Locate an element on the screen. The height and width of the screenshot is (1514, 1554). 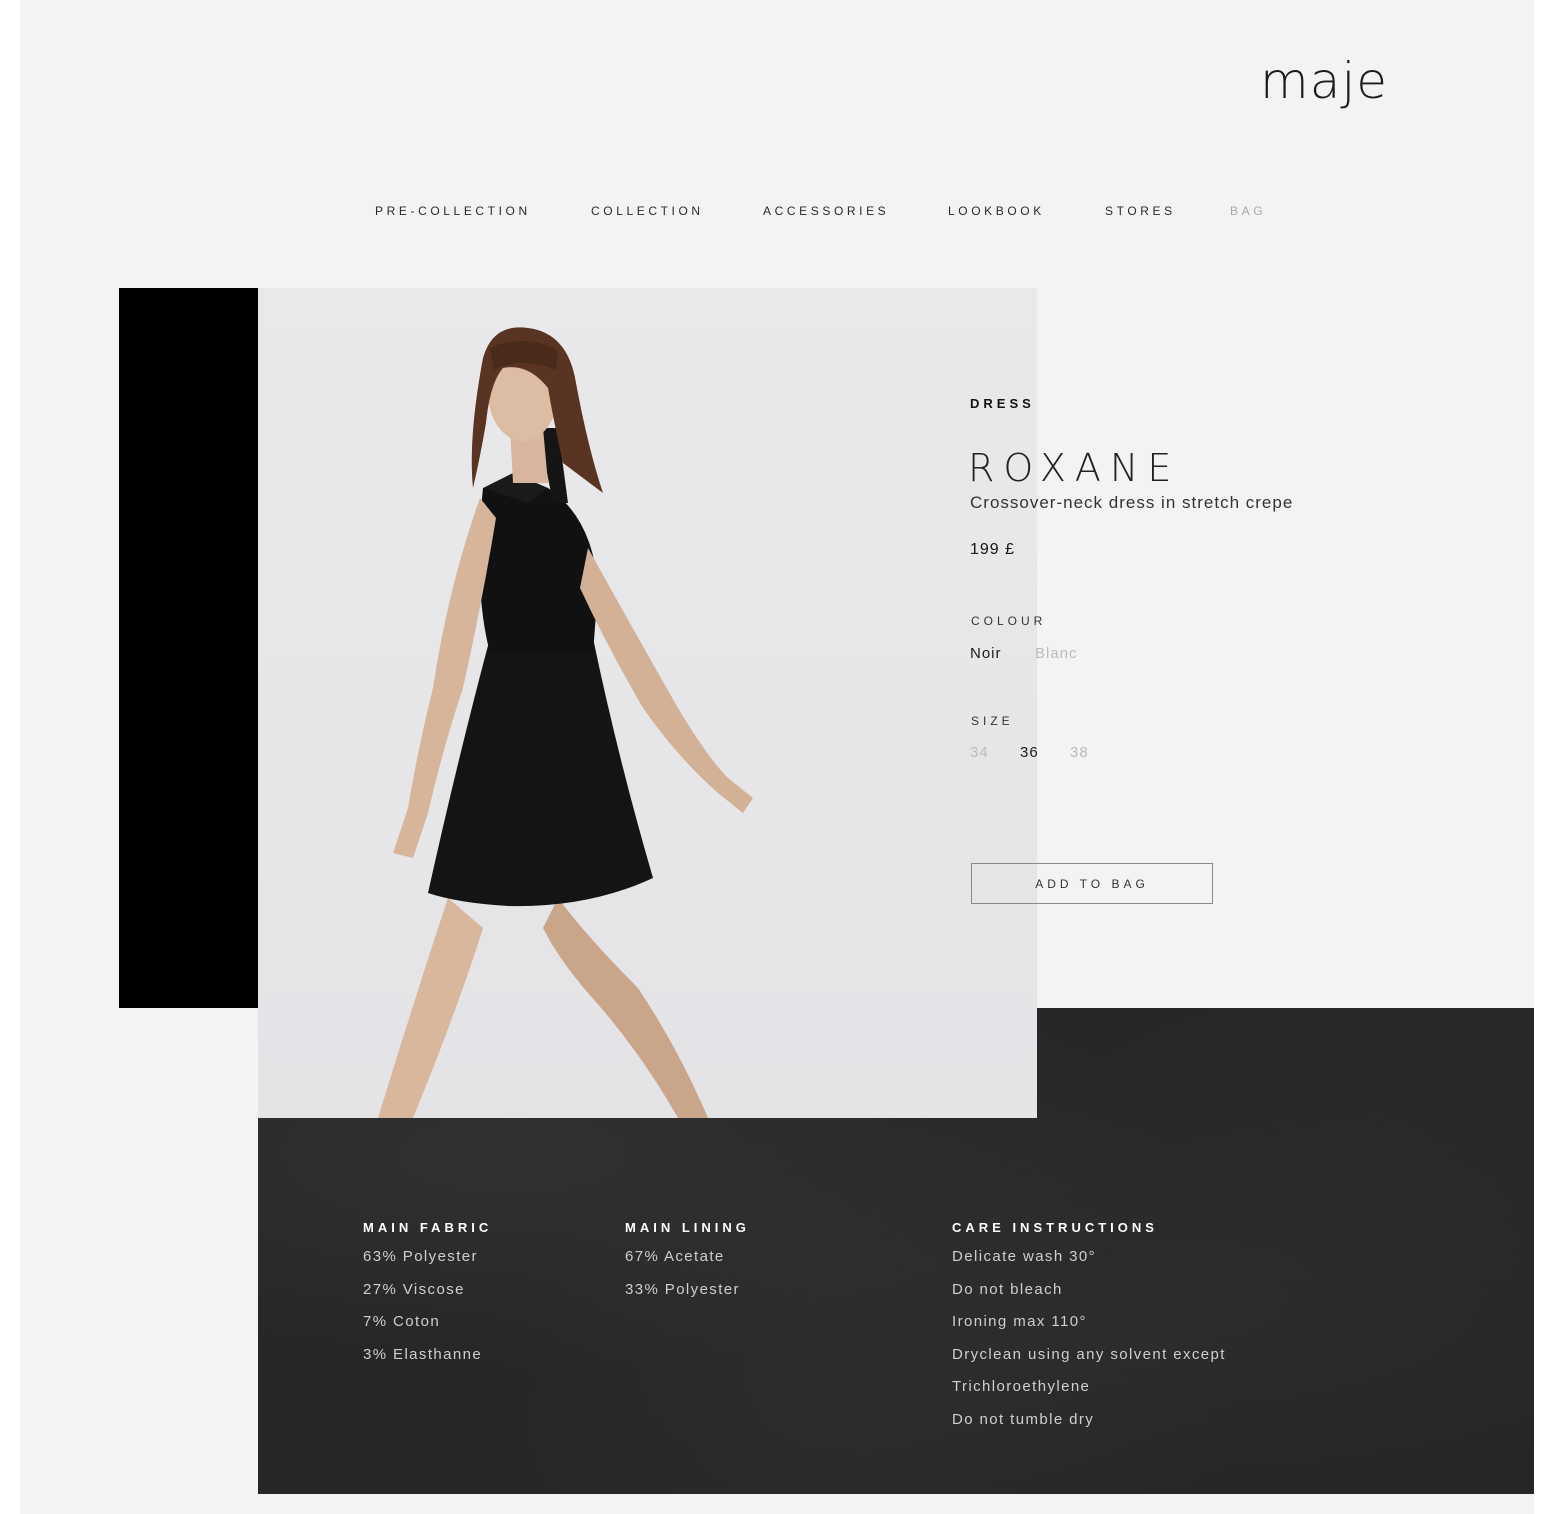
product-description: Crossover-neck dress in stretch crepe is located at coordinates (1132, 502).